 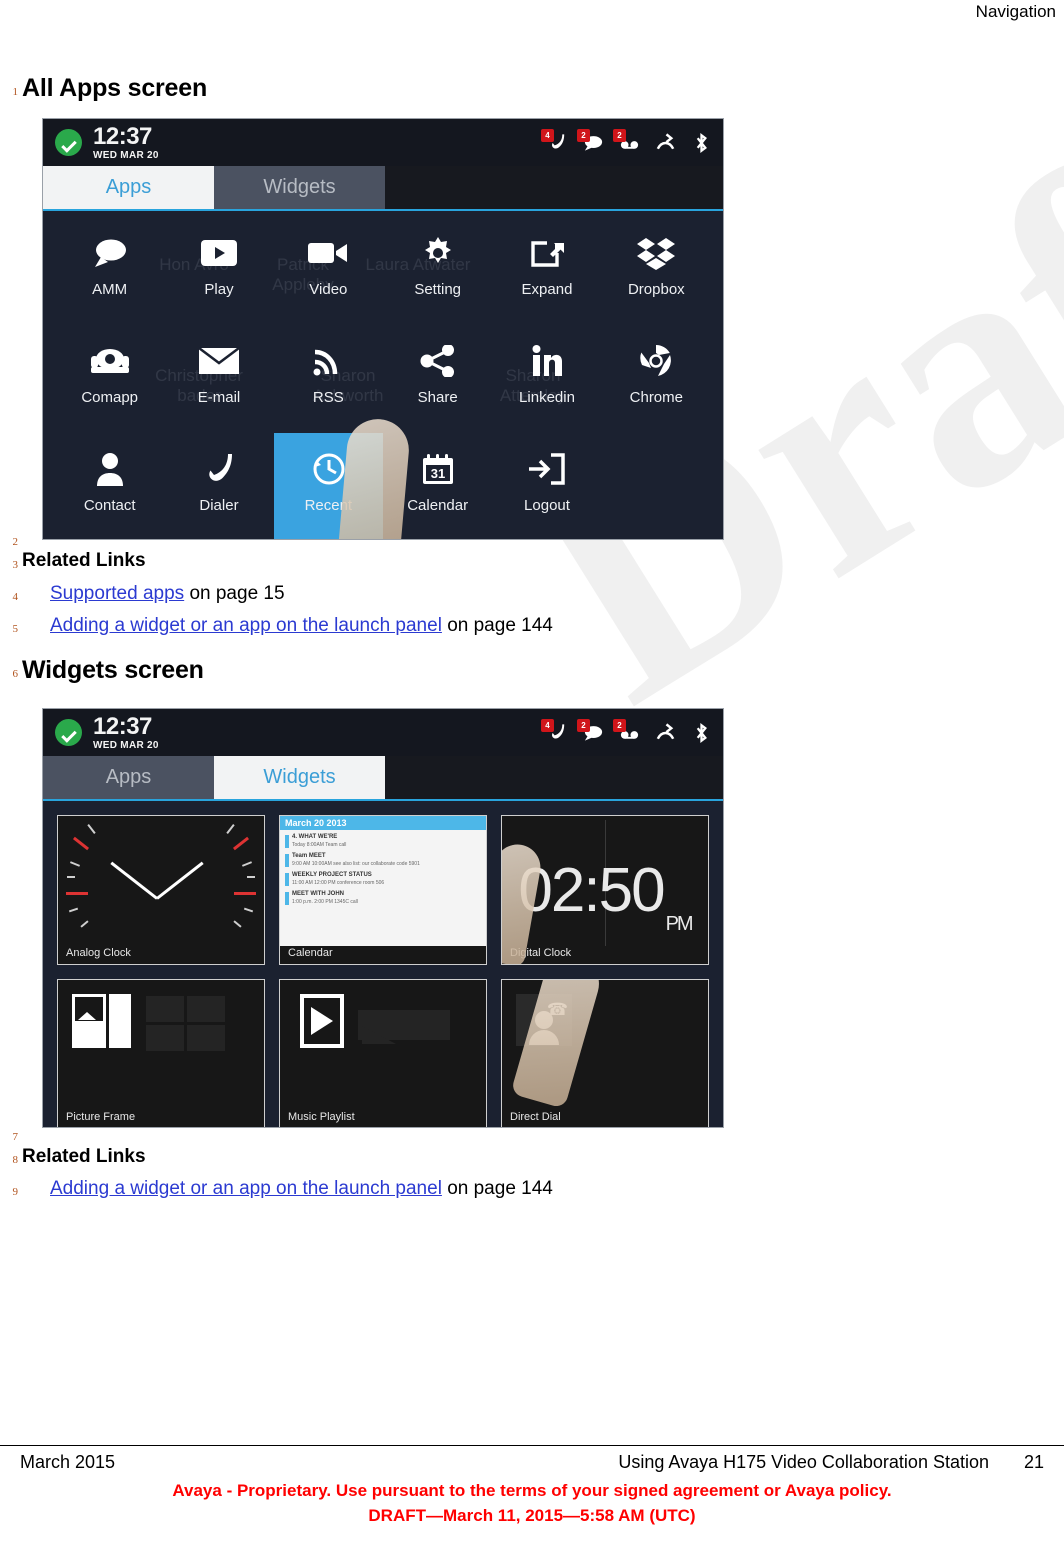 I want to click on app-tile-comapp: Comapp, so click(x=109, y=379).